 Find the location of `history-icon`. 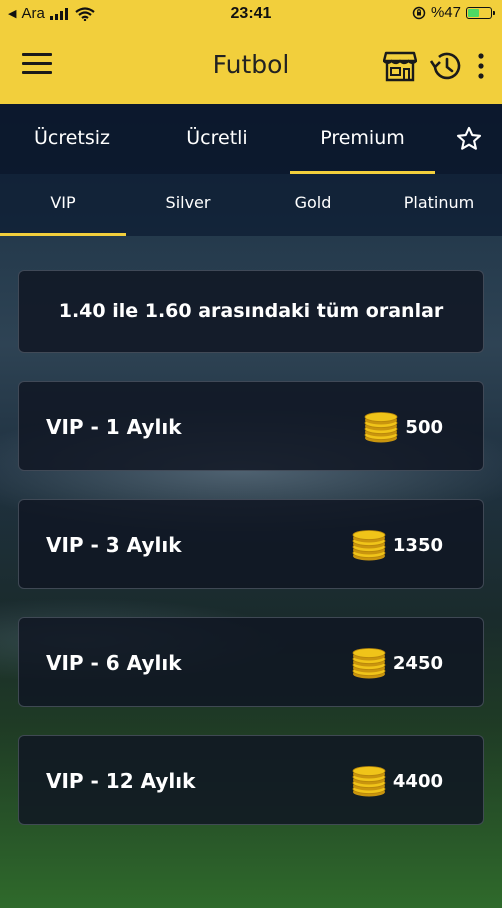

history-icon is located at coordinates (446, 66).